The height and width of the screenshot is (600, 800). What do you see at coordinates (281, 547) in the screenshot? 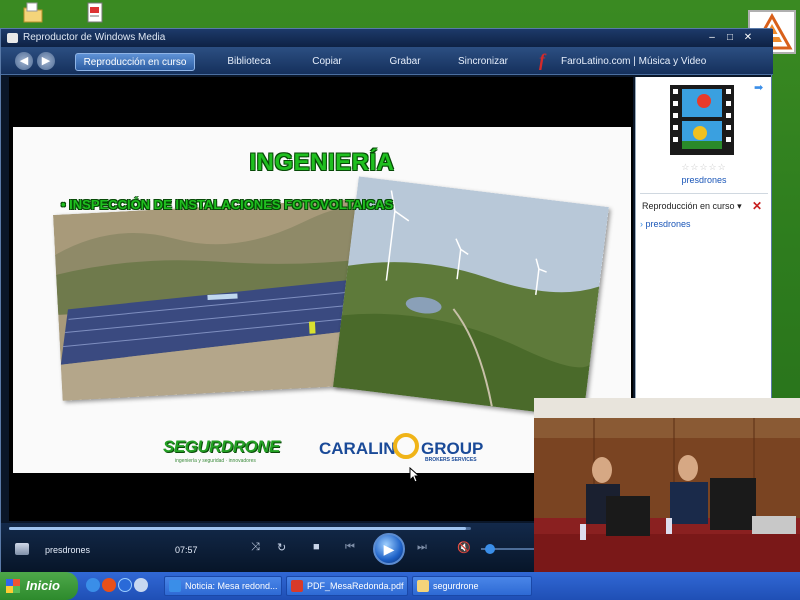
I see `repeat-button: ↻` at bounding box center [281, 547].